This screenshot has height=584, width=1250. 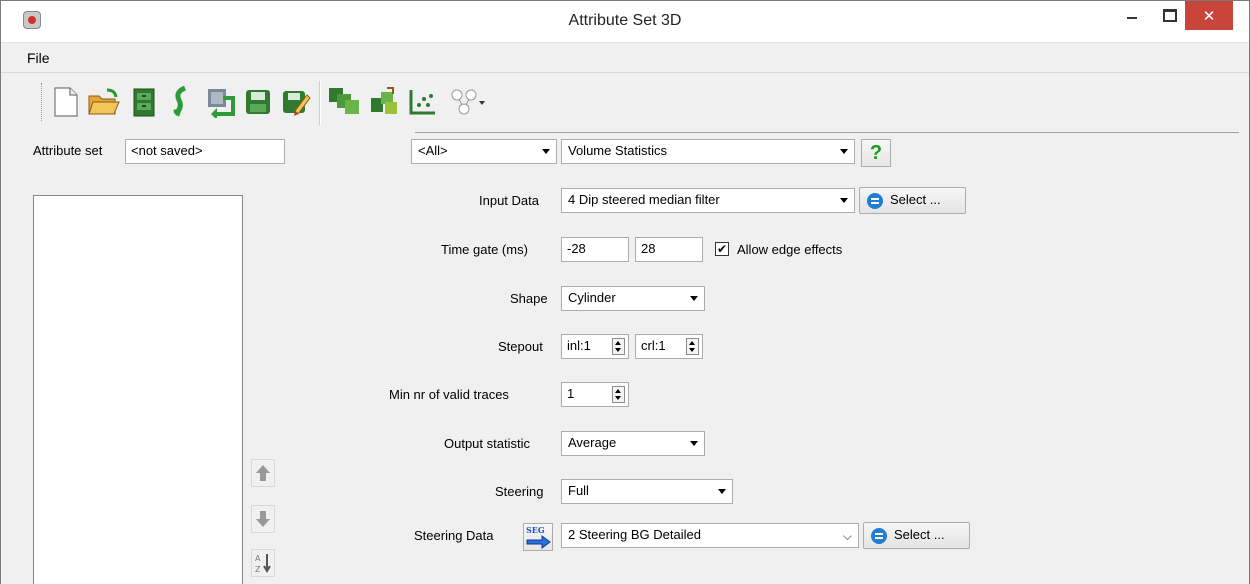 I want to click on input-data-label: Input Data, so click(x=509, y=200).